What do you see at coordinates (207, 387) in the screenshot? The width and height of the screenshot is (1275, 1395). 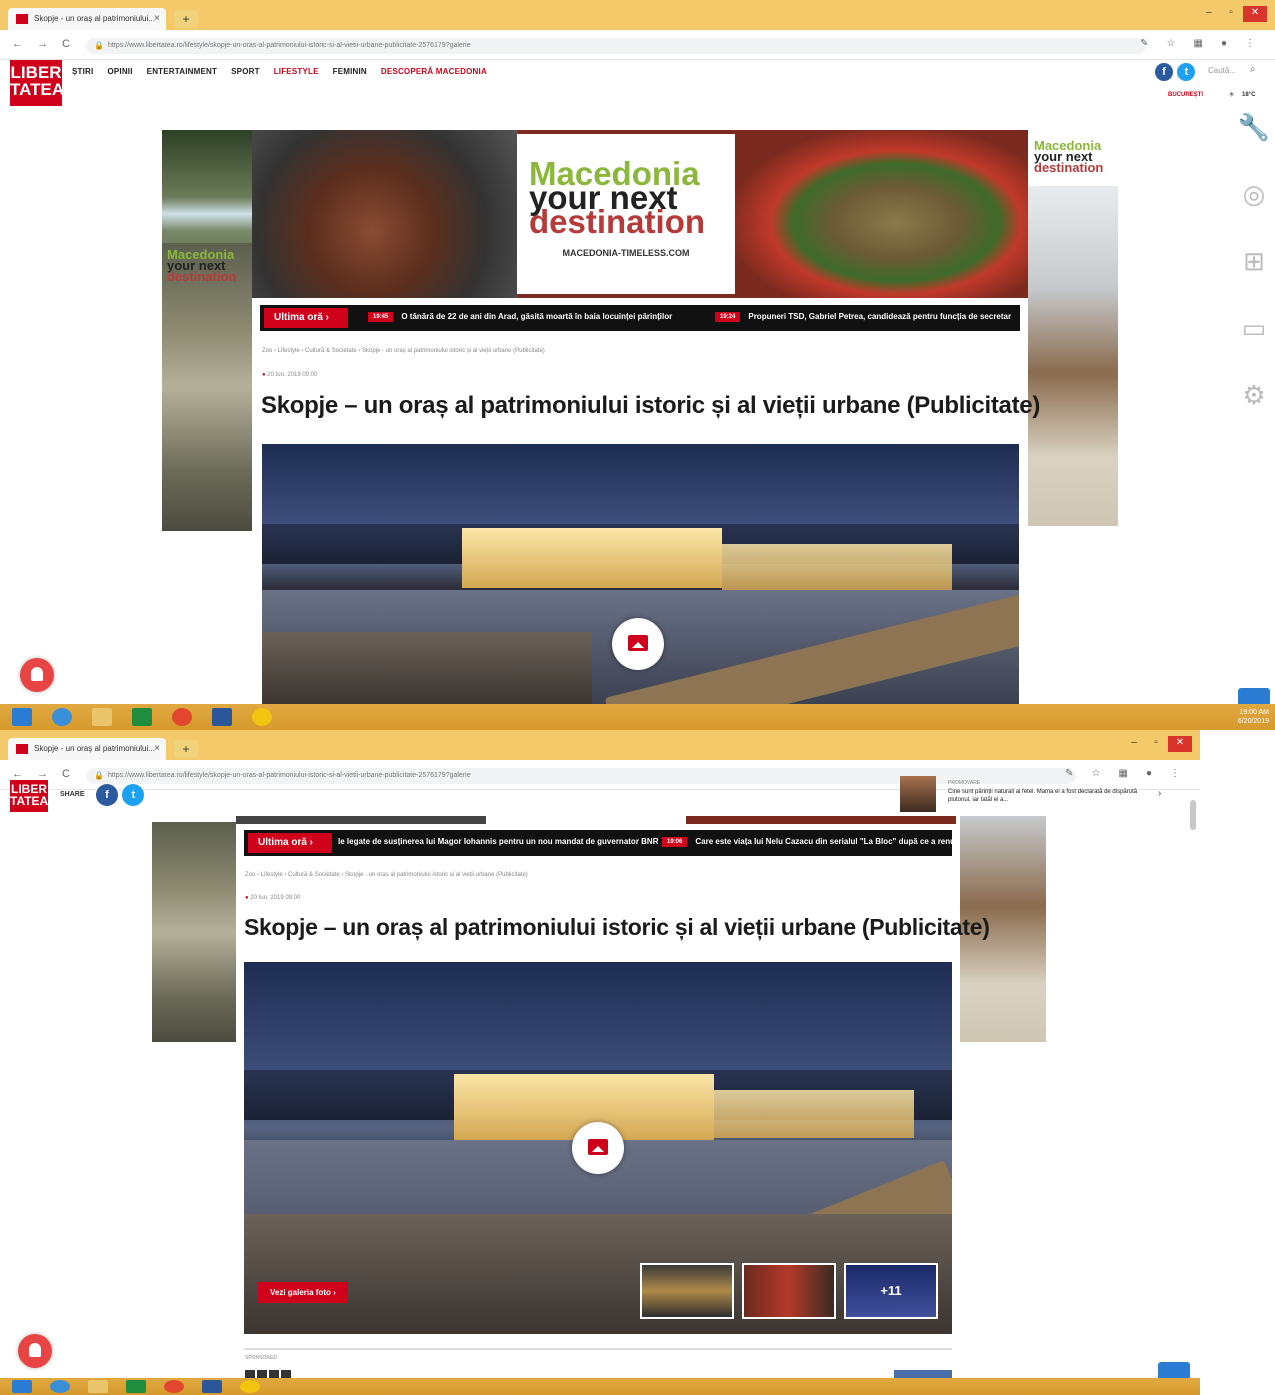 I see `ad-skin-left: Macedonia your next destination` at bounding box center [207, 387].